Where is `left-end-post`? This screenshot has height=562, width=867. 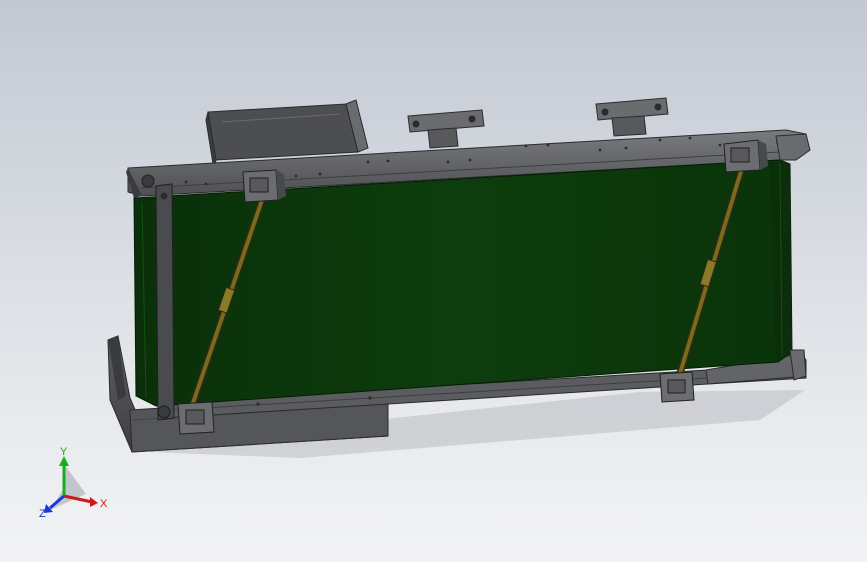 left-end-post is located at coordinates (165, 302).